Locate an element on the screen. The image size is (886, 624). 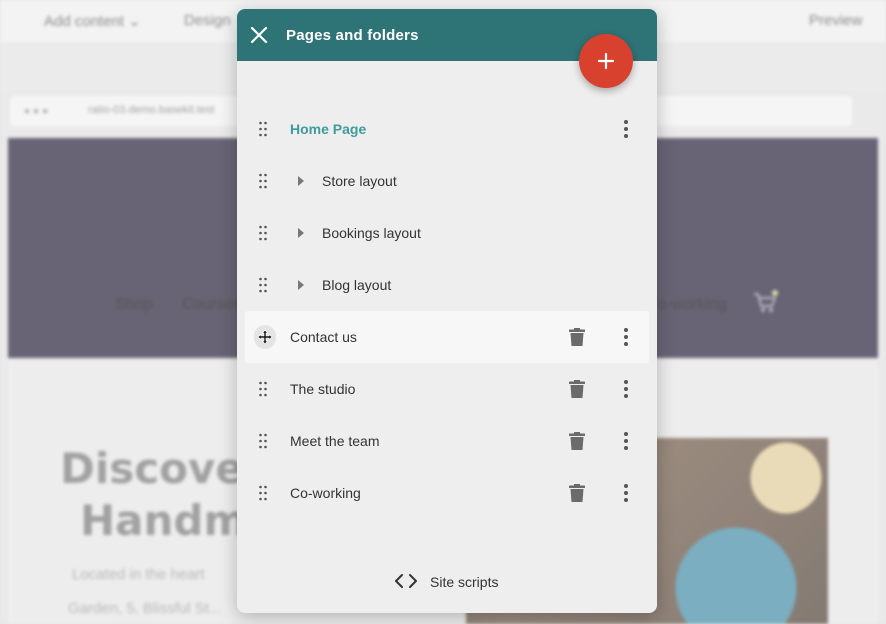
page-label: Contact us is located at coordinates (323, 337).